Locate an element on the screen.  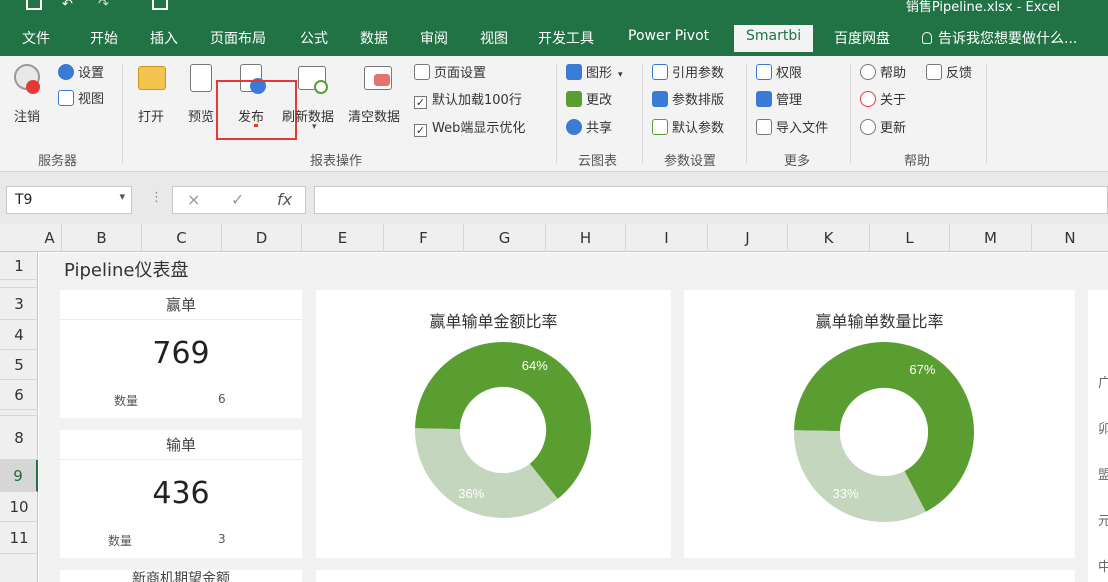
right-edge-label: 元 is located at coordinates (1103, 521).